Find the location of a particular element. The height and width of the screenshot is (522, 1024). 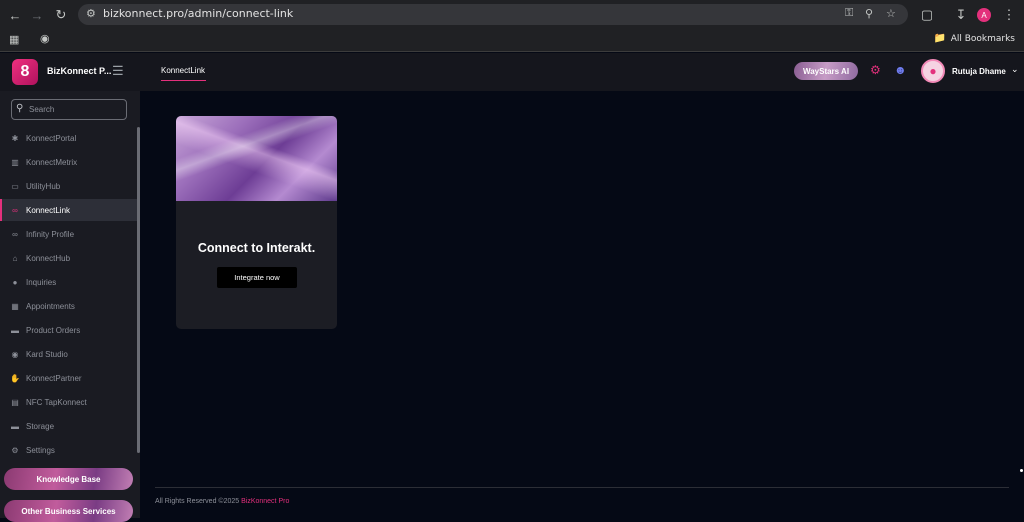

brand-logo: 8 is located at coordinates (25, 72).